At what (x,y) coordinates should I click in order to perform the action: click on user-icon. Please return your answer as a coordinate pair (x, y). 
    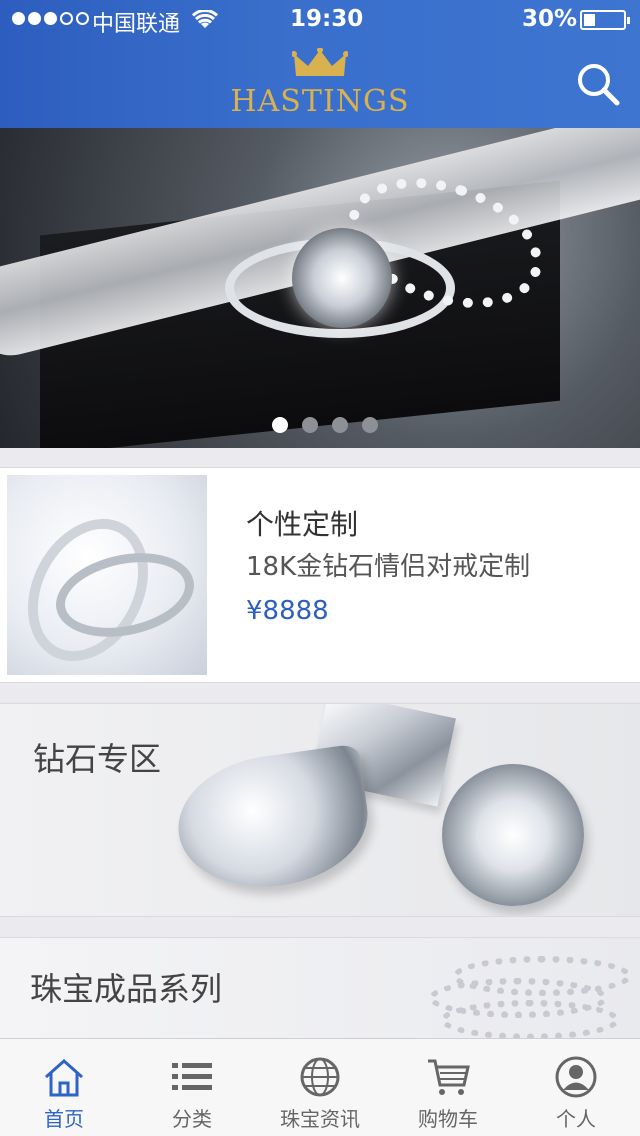
    Looking at the image, I should click on (576, 1077).